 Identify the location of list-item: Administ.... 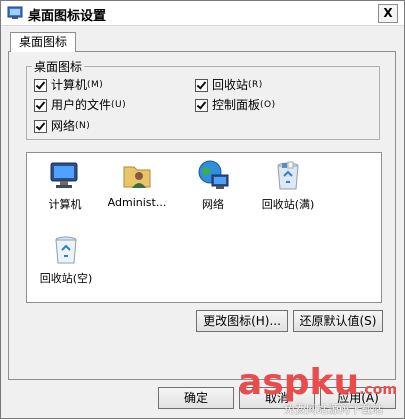
(137, 184).